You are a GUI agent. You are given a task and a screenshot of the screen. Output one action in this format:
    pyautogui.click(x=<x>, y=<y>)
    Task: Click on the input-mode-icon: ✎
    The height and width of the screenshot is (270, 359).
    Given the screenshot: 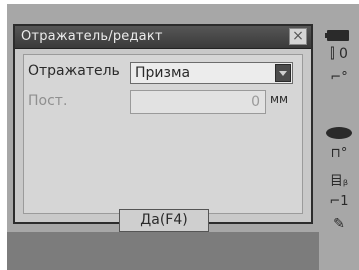 What is the action you would take?
    pyautogui.click(x=339, y=224)
    